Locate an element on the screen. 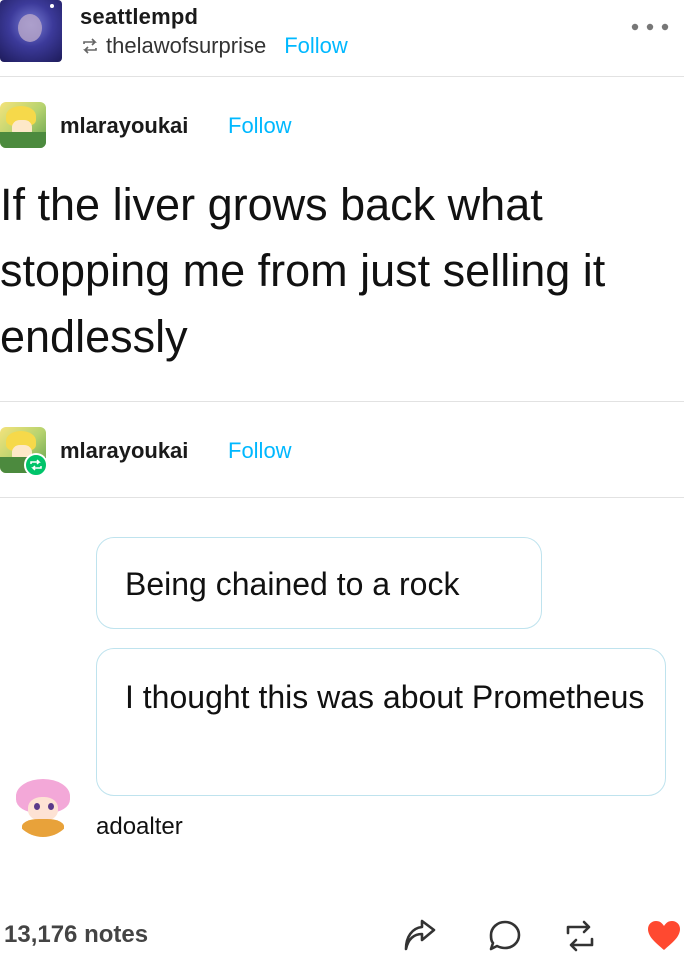 This screenshot has width=684, height=953. post-footer: 13,176 notes is located at coordinates (342, 934).